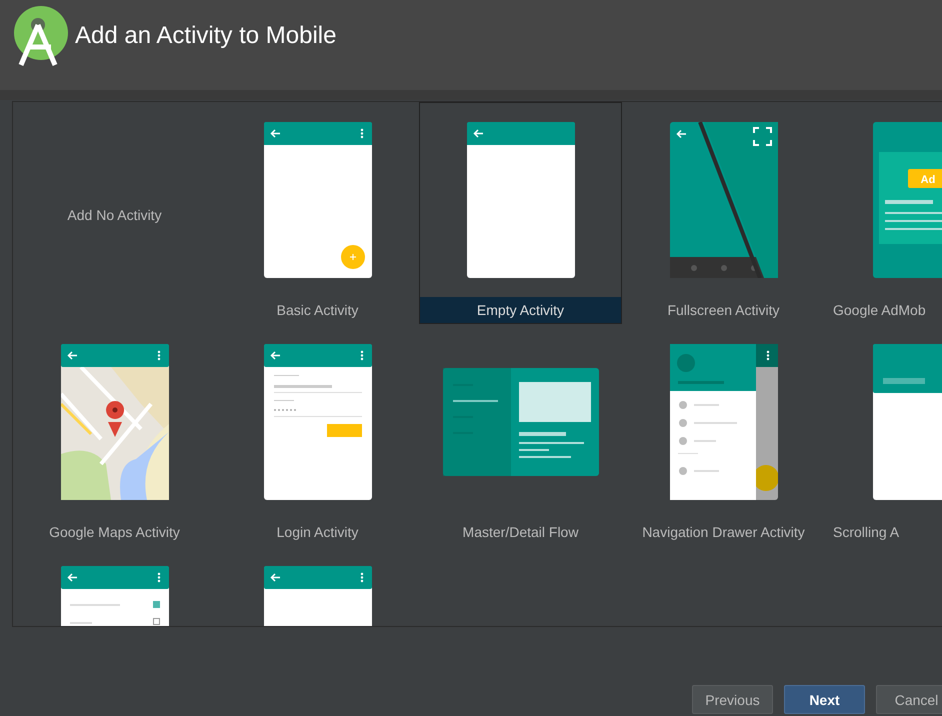  I want to click on template-tile: Ad Google AdMob, so click(883, 213).